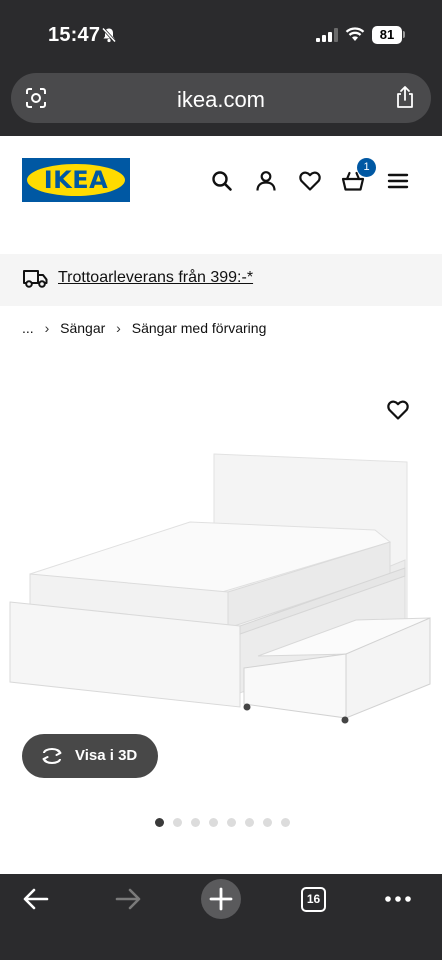 This screenshot has height=960, width=442. I want to click on new-tab-button, so click(221, 899).